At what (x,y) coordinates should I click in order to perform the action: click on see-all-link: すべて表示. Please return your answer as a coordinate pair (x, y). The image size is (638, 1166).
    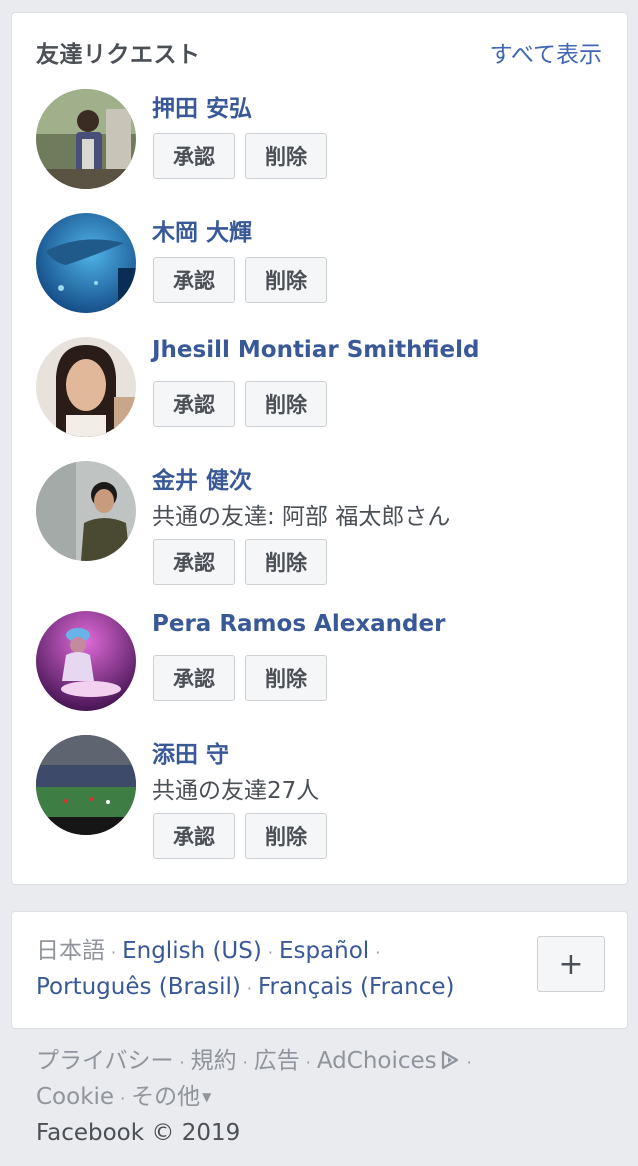
    Looking at the image, I should click on (546, 52).